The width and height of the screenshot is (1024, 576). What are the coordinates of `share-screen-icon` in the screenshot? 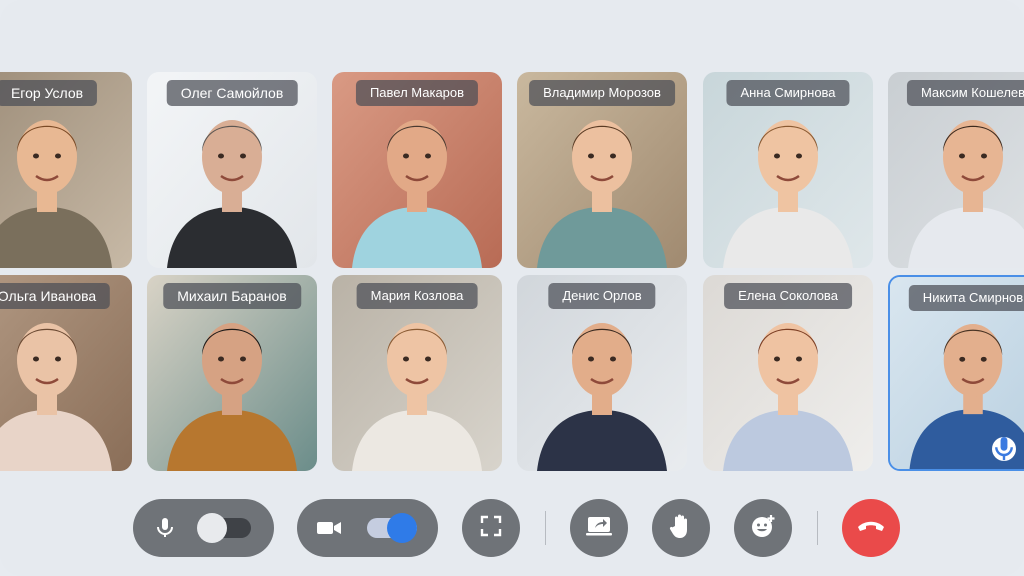 It's located at (599, 528).